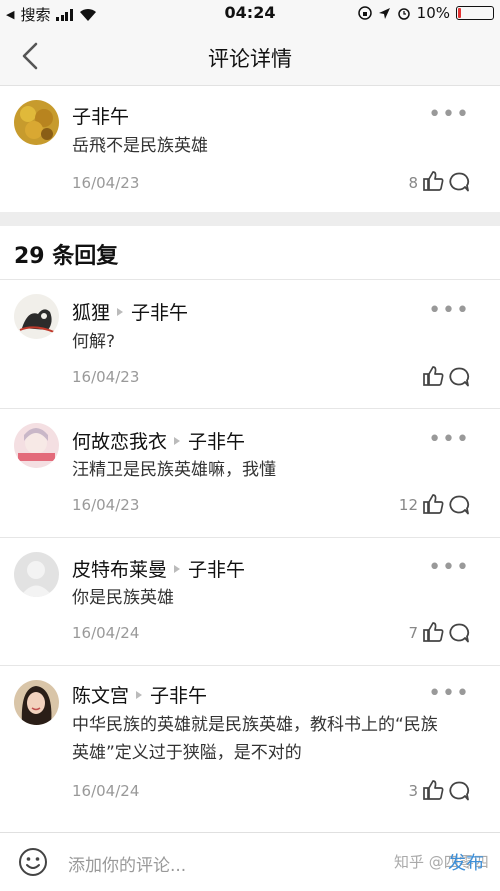 This screenshot has height=891, width=500. I want to click on comment-composer: 添加你的评论... 知乎 @四零四 发布, so click(250, 861).